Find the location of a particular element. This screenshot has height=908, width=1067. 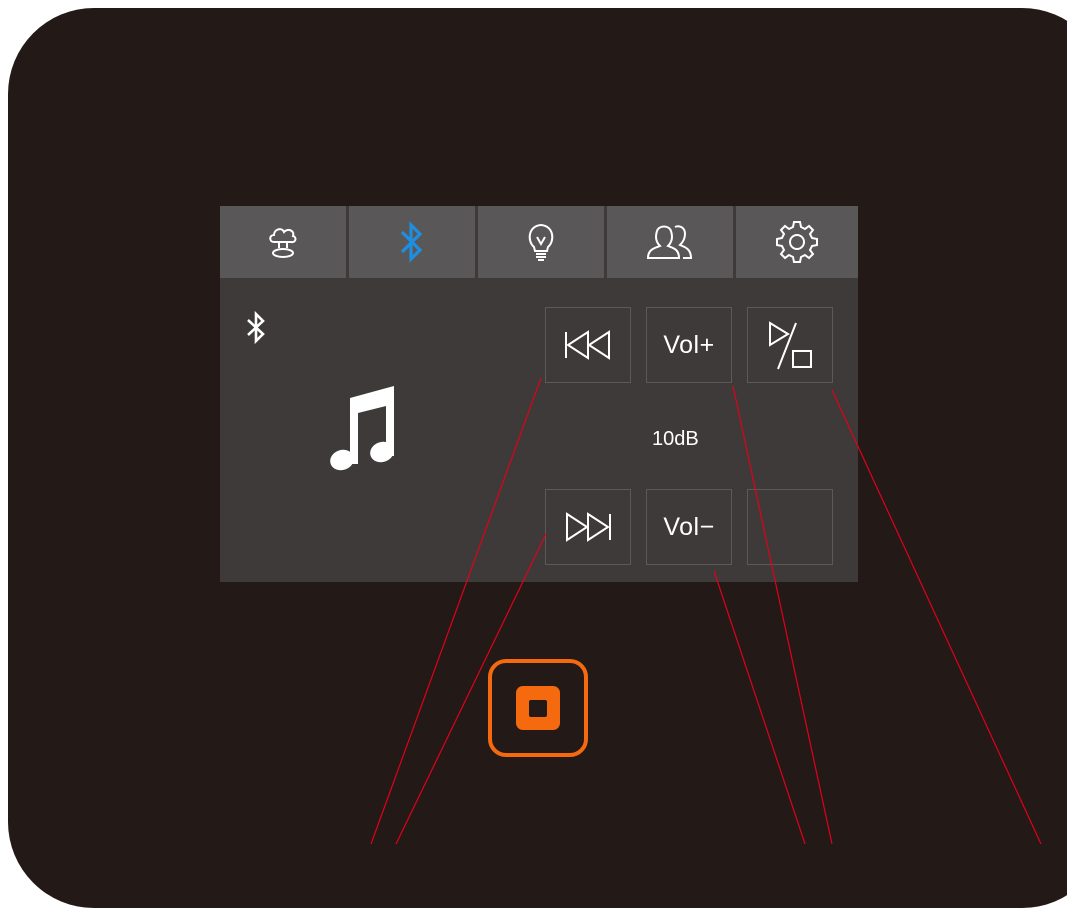

previous-track-button is located at coordinates (588, 345).